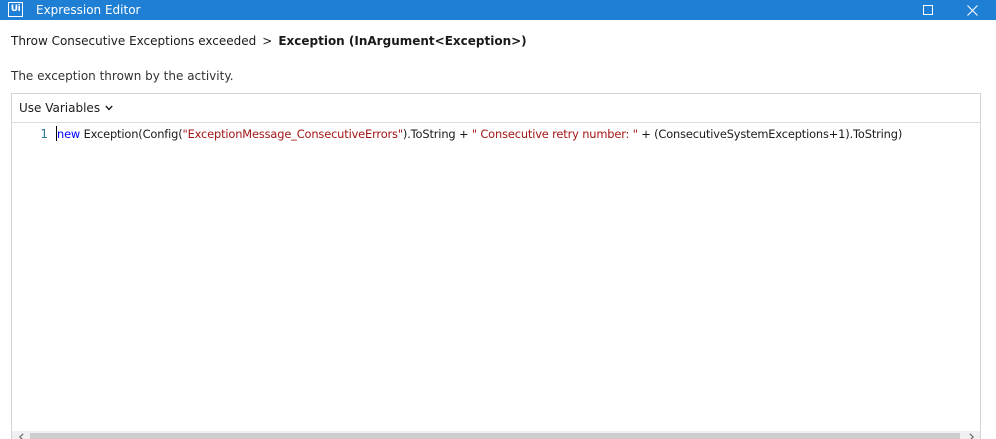 The image size is (996, 439). I want to click on window-title: Expression Editor, so click(88, 10).